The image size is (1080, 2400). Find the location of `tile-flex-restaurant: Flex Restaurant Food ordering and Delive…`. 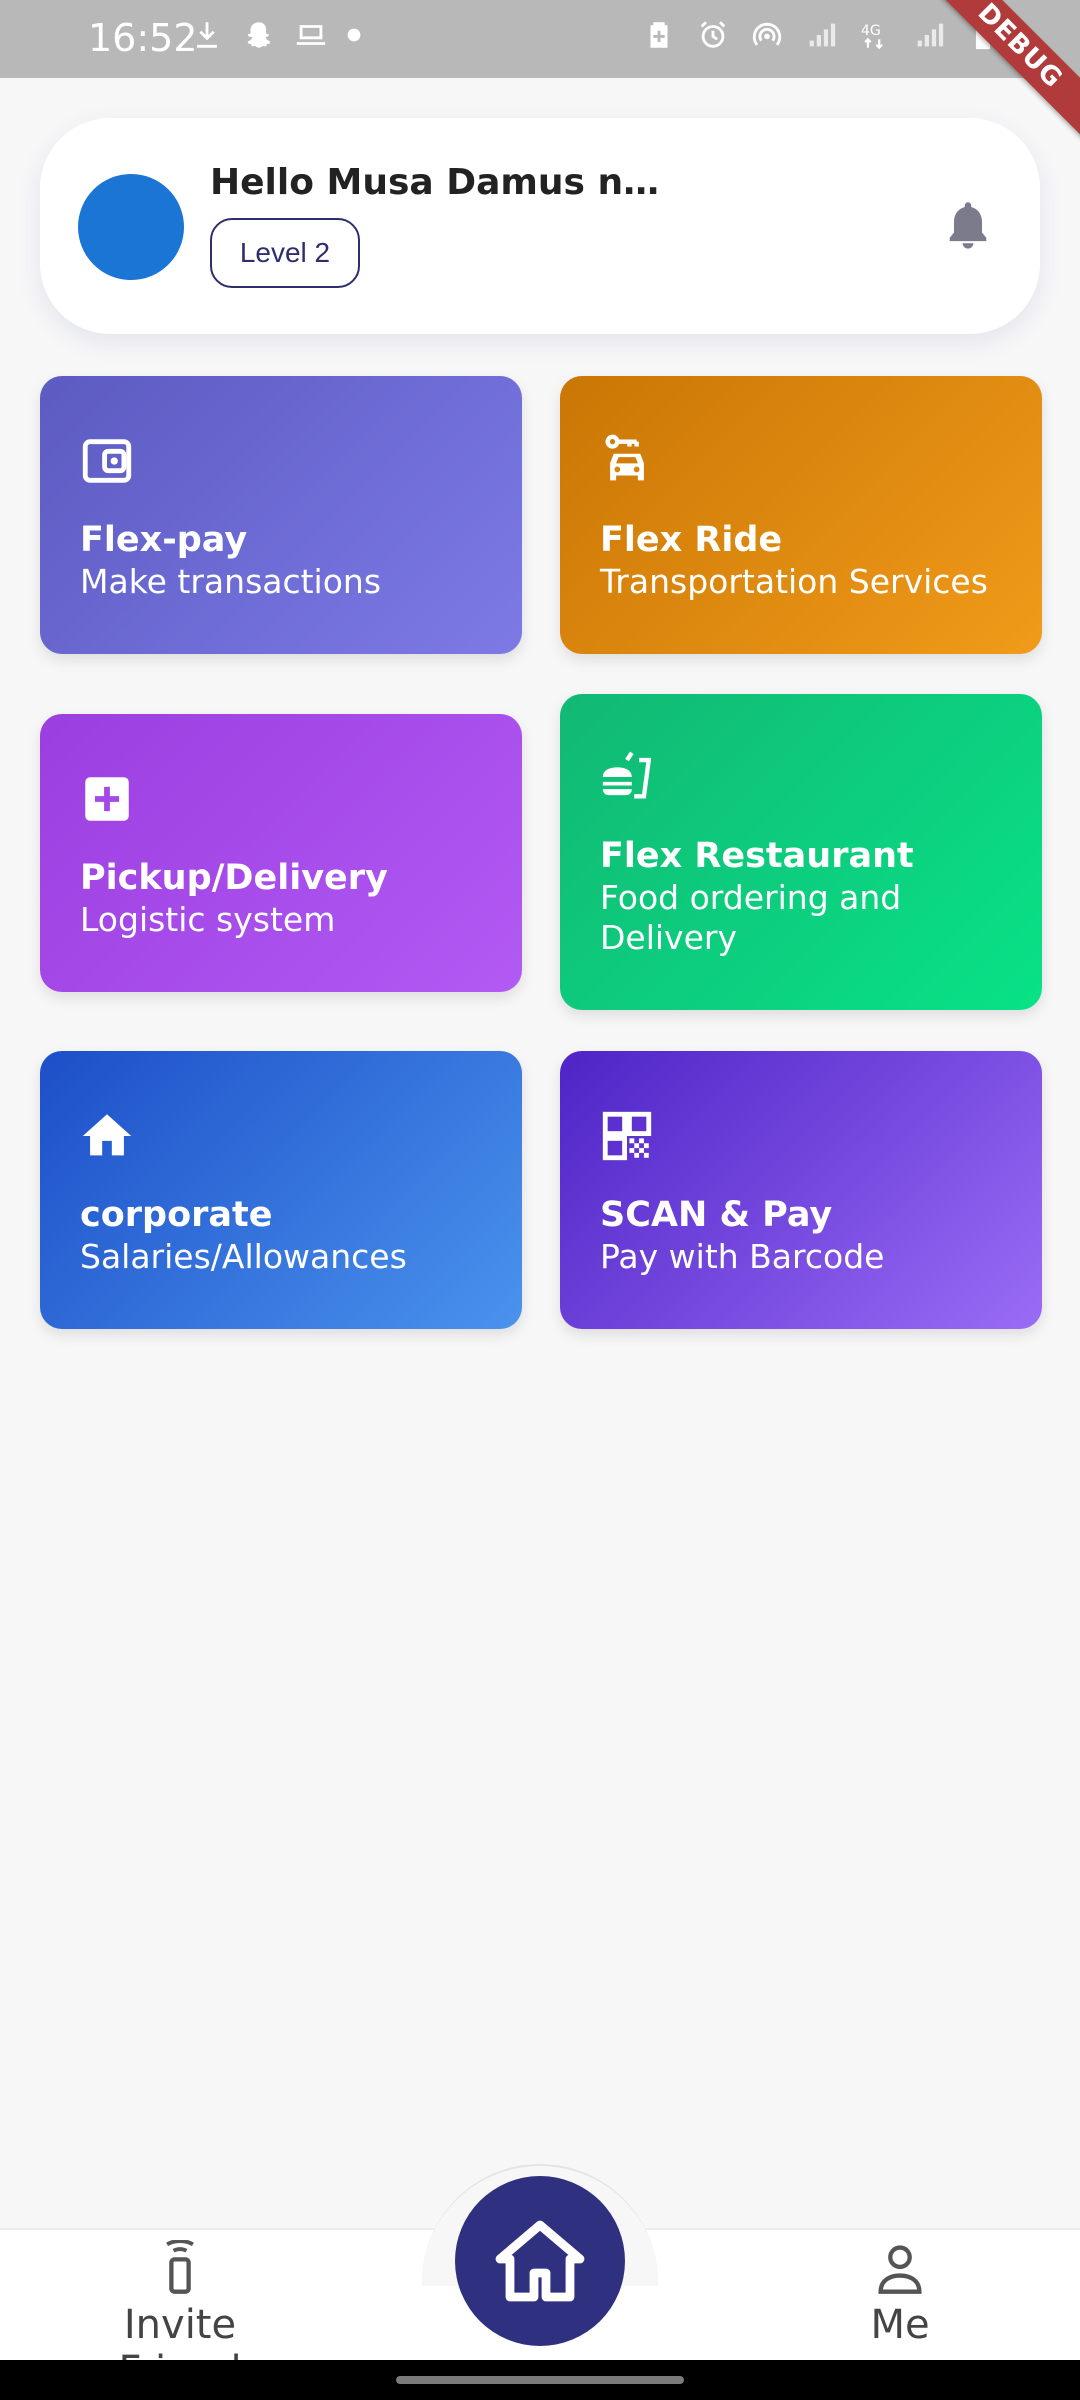

tile-flex-restaurant: Flex Restaurant Food ordering and Delive… is located at coordinates (801, 852).